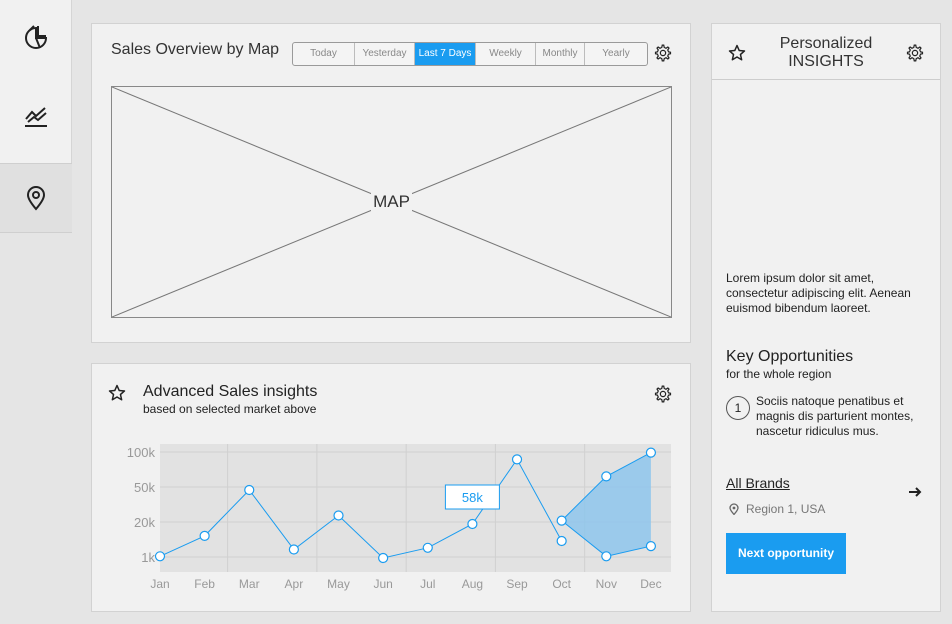 Image resolution: width=952 pixels, height=624 pixels. I want to click on line-chart-icon, so click(36, 117).